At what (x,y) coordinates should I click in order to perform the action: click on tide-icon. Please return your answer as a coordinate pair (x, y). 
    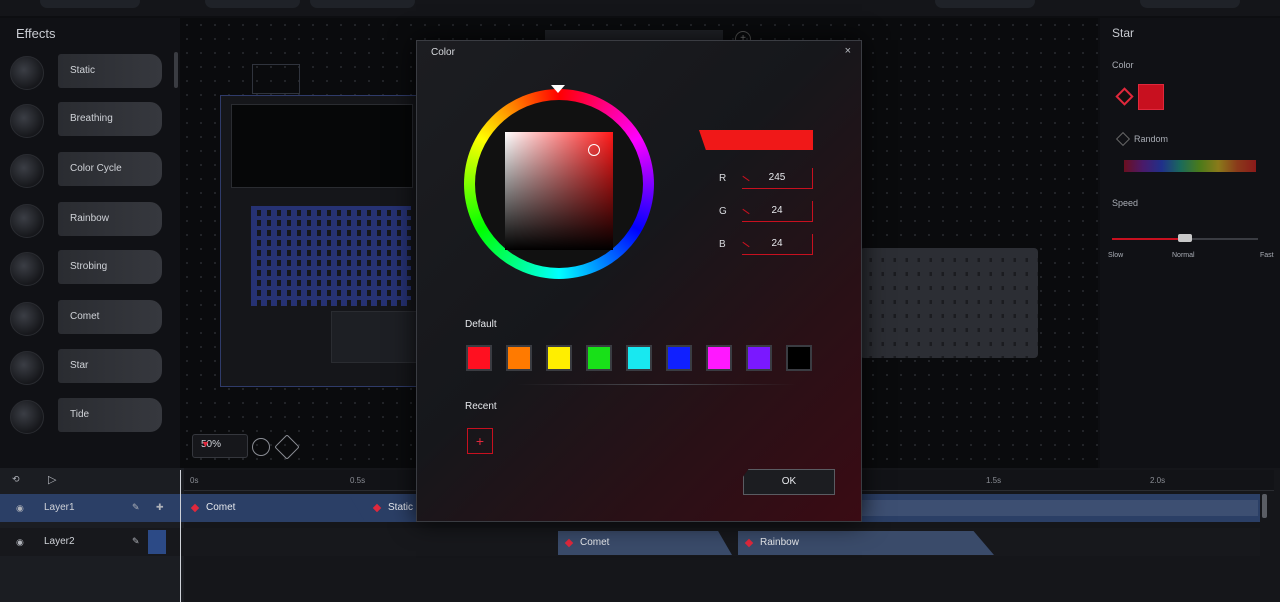
    Looking at the image, I should click on (27, 417).